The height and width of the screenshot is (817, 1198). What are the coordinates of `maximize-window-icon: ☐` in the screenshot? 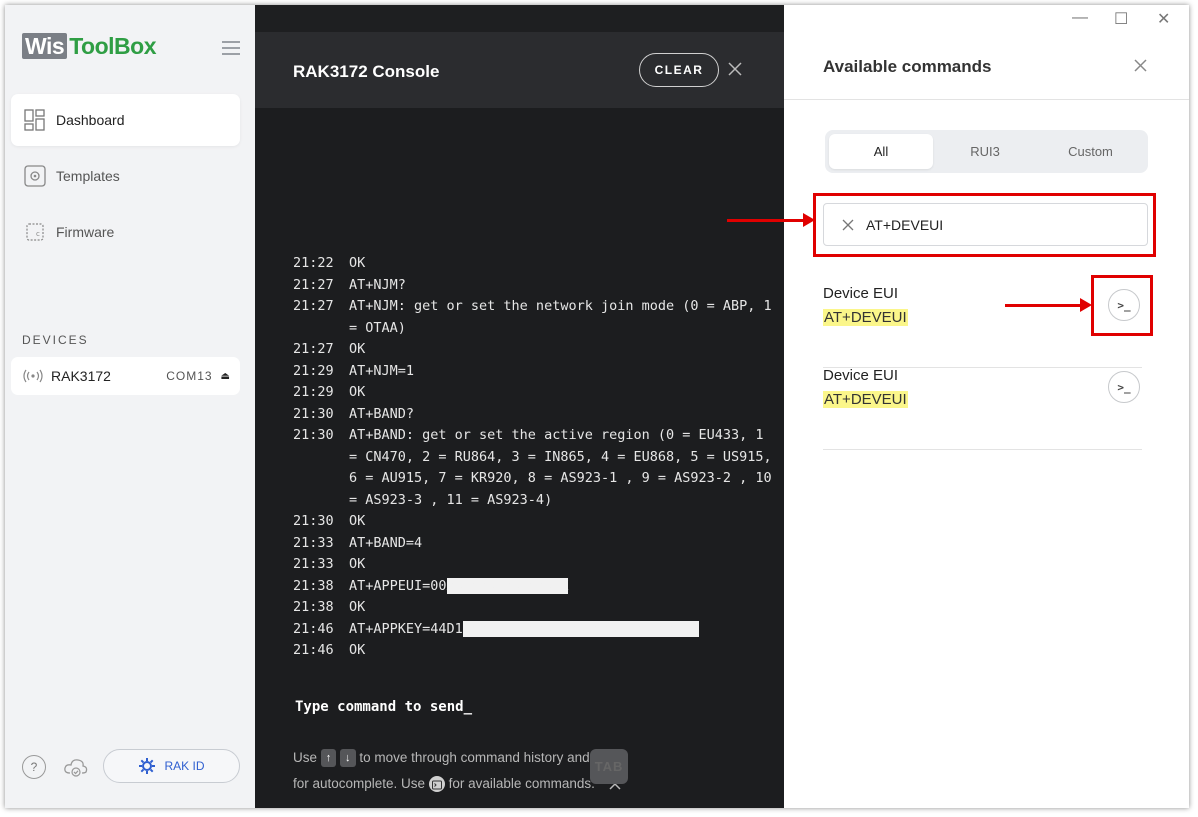 It's located at (1121, 19).